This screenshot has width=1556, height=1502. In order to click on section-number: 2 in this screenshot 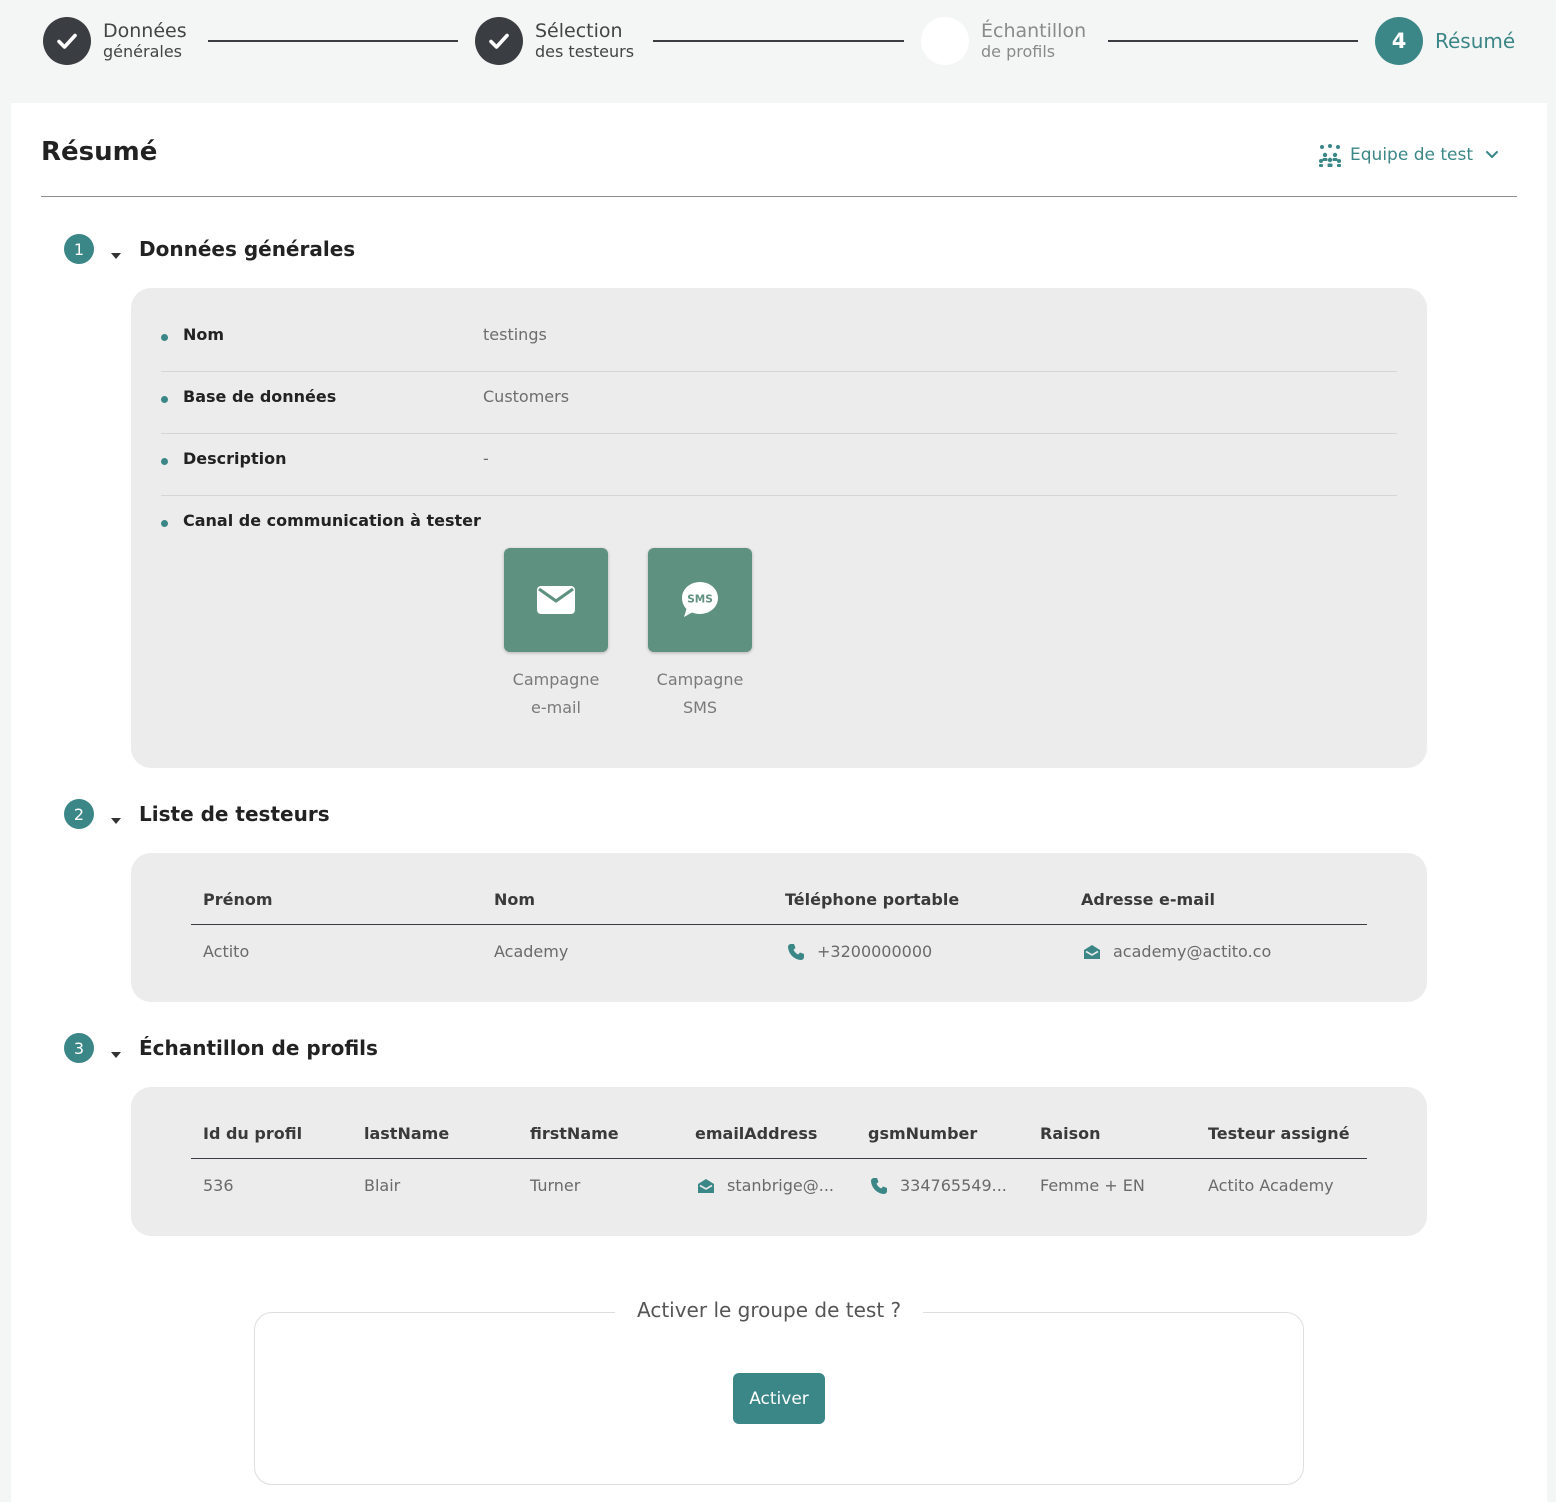, I will do `click(79, 814)`.